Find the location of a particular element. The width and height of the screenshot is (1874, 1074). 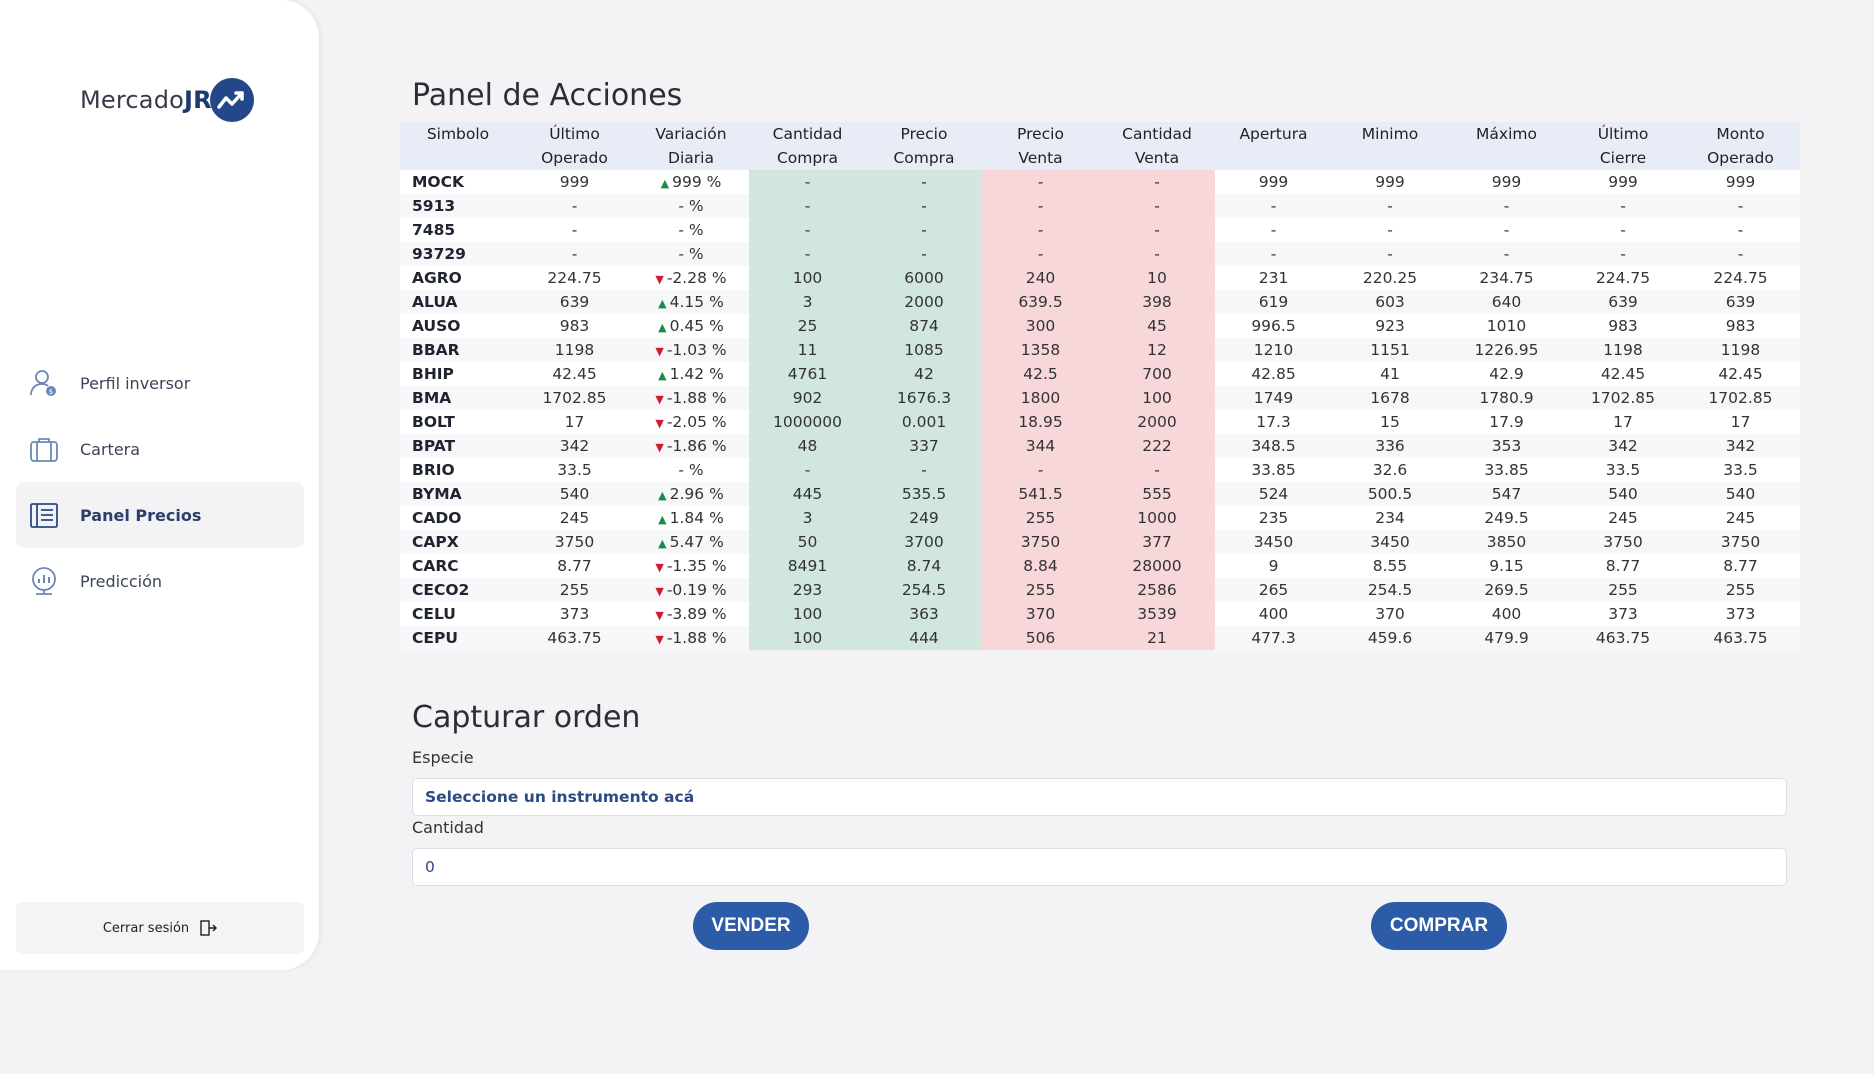

table-cell: - % is located at coordinates (691, 470).